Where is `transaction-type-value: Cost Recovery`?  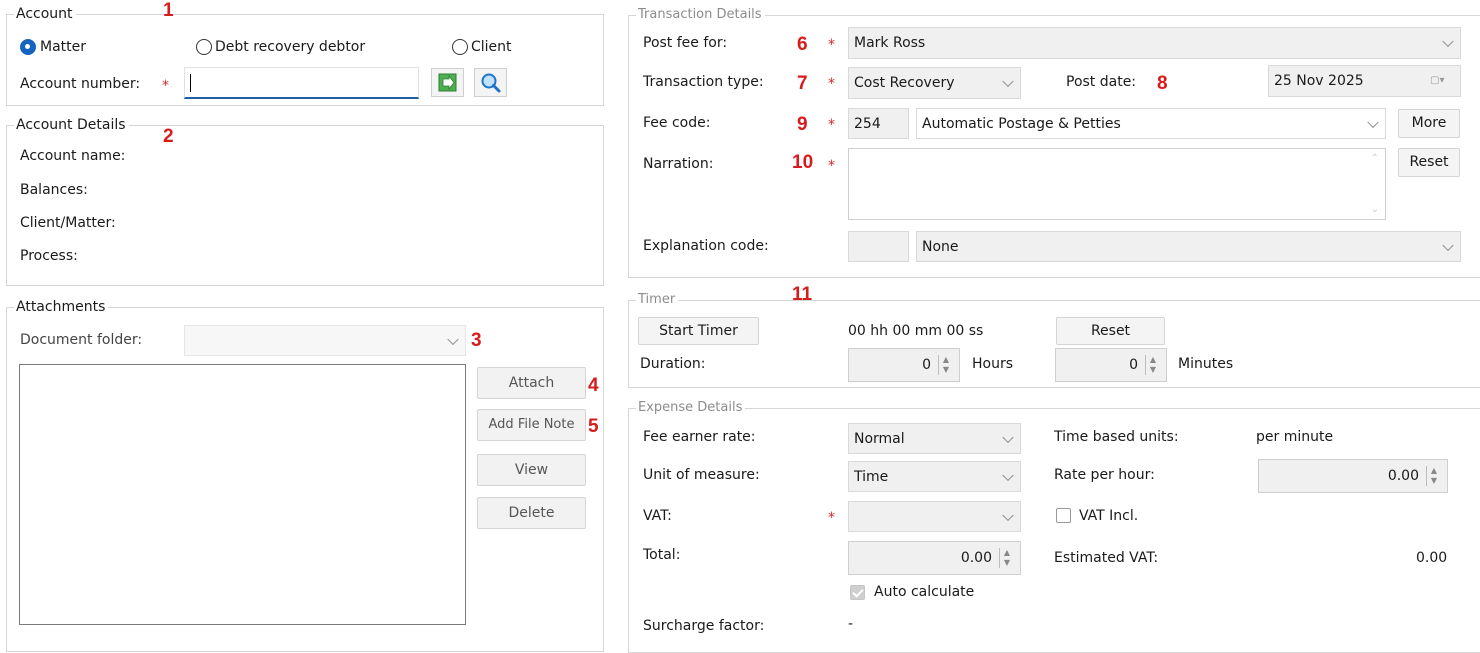 transaction-type-value: Cost Recovery is located at coordinates (904, 83).